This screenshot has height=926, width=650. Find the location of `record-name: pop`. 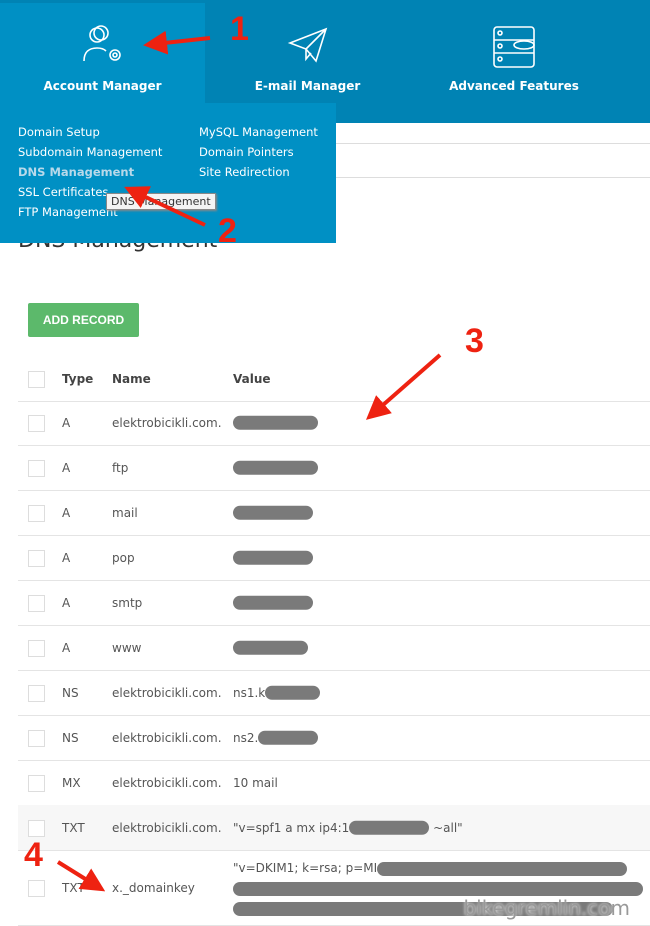

record-name: pop is located at coordinates (123, 557).